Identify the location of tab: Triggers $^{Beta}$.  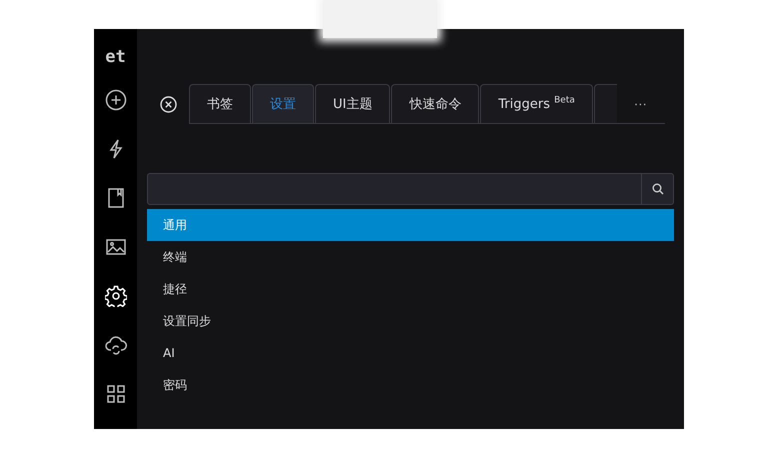
(536, 103).